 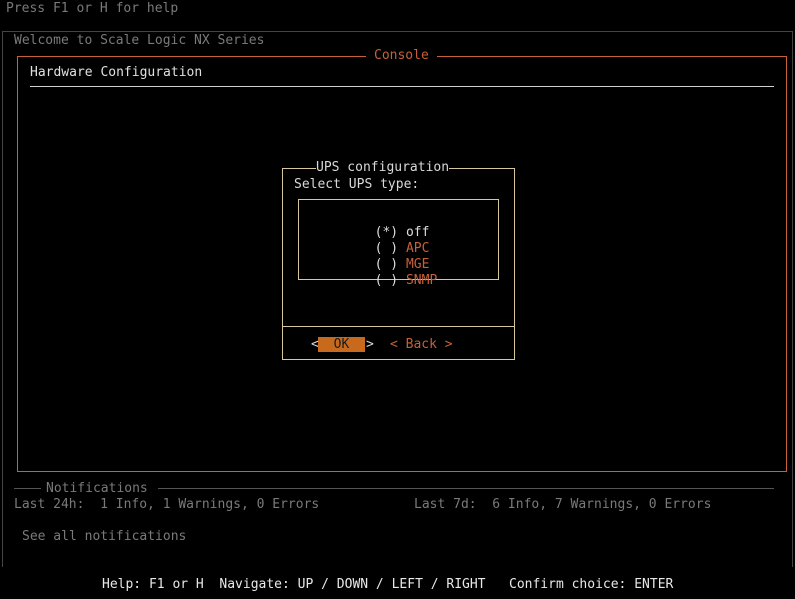 I want to click on back-button: < Back >, so click(x=421, y=345).